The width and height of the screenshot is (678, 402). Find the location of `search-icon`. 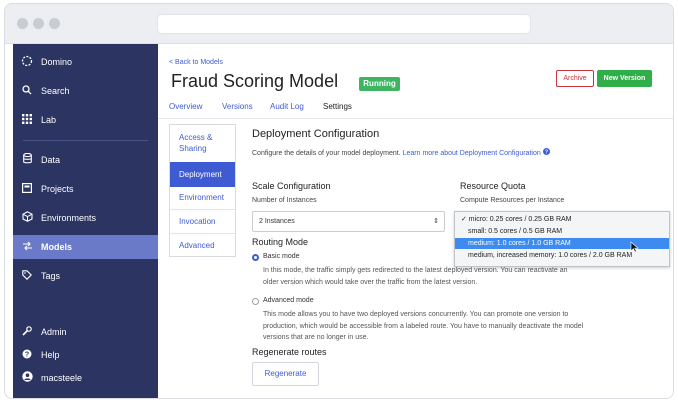

search-icon is located at coordinates (27, 91).